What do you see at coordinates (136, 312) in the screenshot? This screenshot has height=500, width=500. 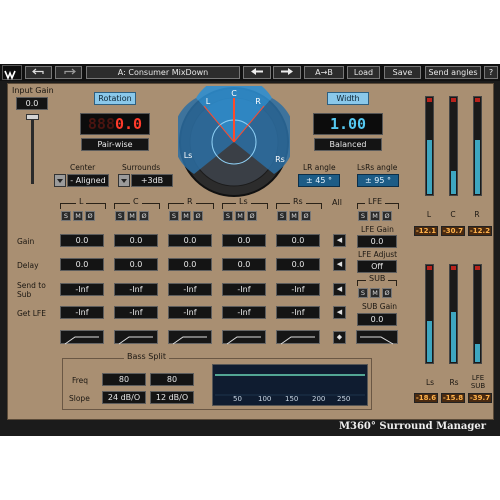 I see `channel-c-get-lfe: -Inf` at bounding box center [136, 312].